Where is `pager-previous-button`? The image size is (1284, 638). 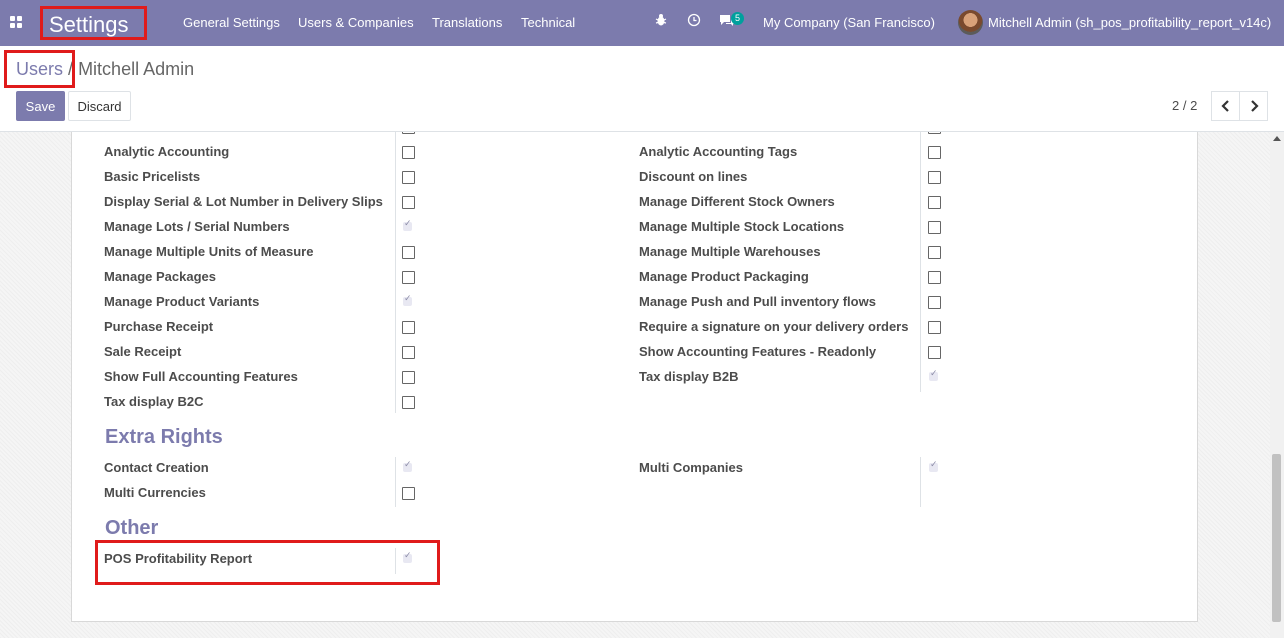
pager-previous-button is located at coordinates (1225, 106).